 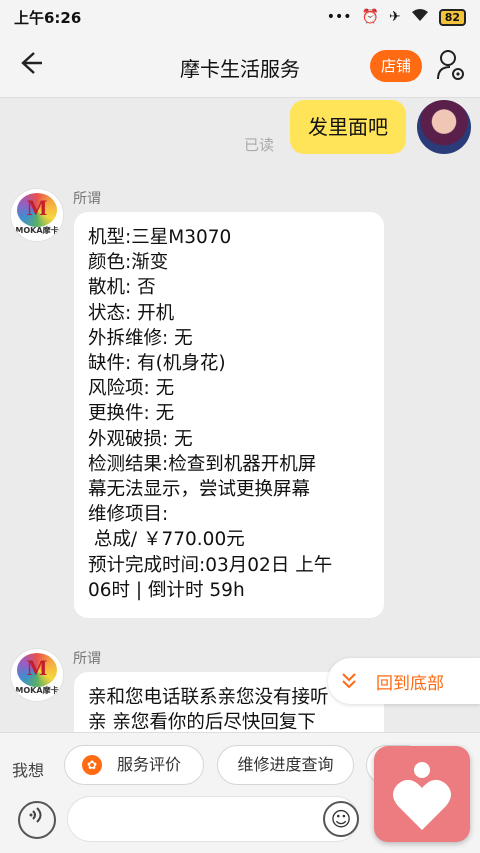 I want to click on self-message-bubble: 发里面吧, so click(x=348, y=127).